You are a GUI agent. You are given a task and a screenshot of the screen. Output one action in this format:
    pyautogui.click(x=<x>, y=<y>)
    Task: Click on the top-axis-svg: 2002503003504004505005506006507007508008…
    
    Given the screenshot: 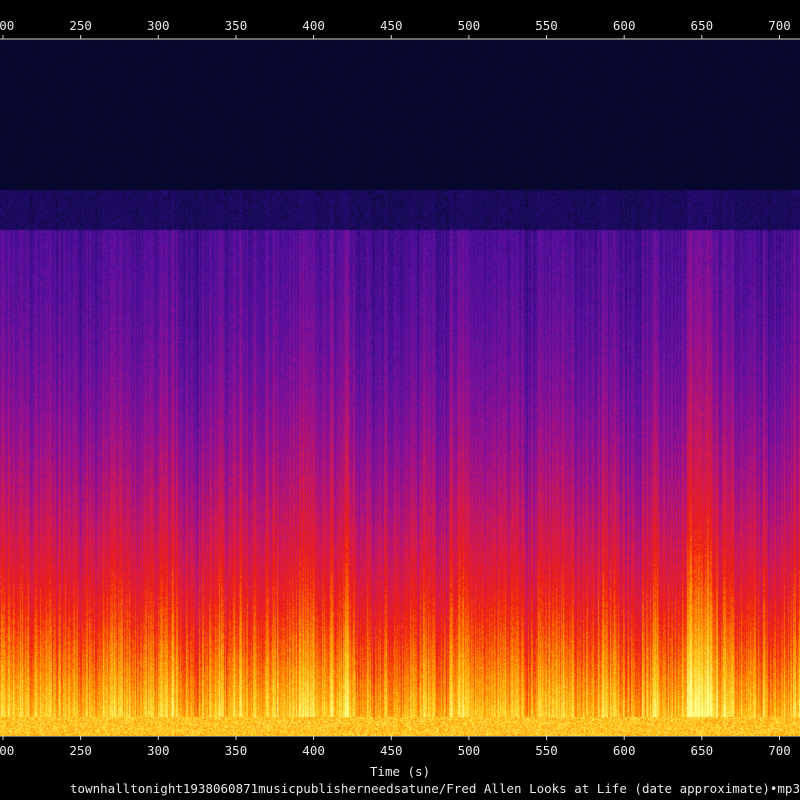 What is the action you would take?
    pyautogui.click(x=400, y=29)
    